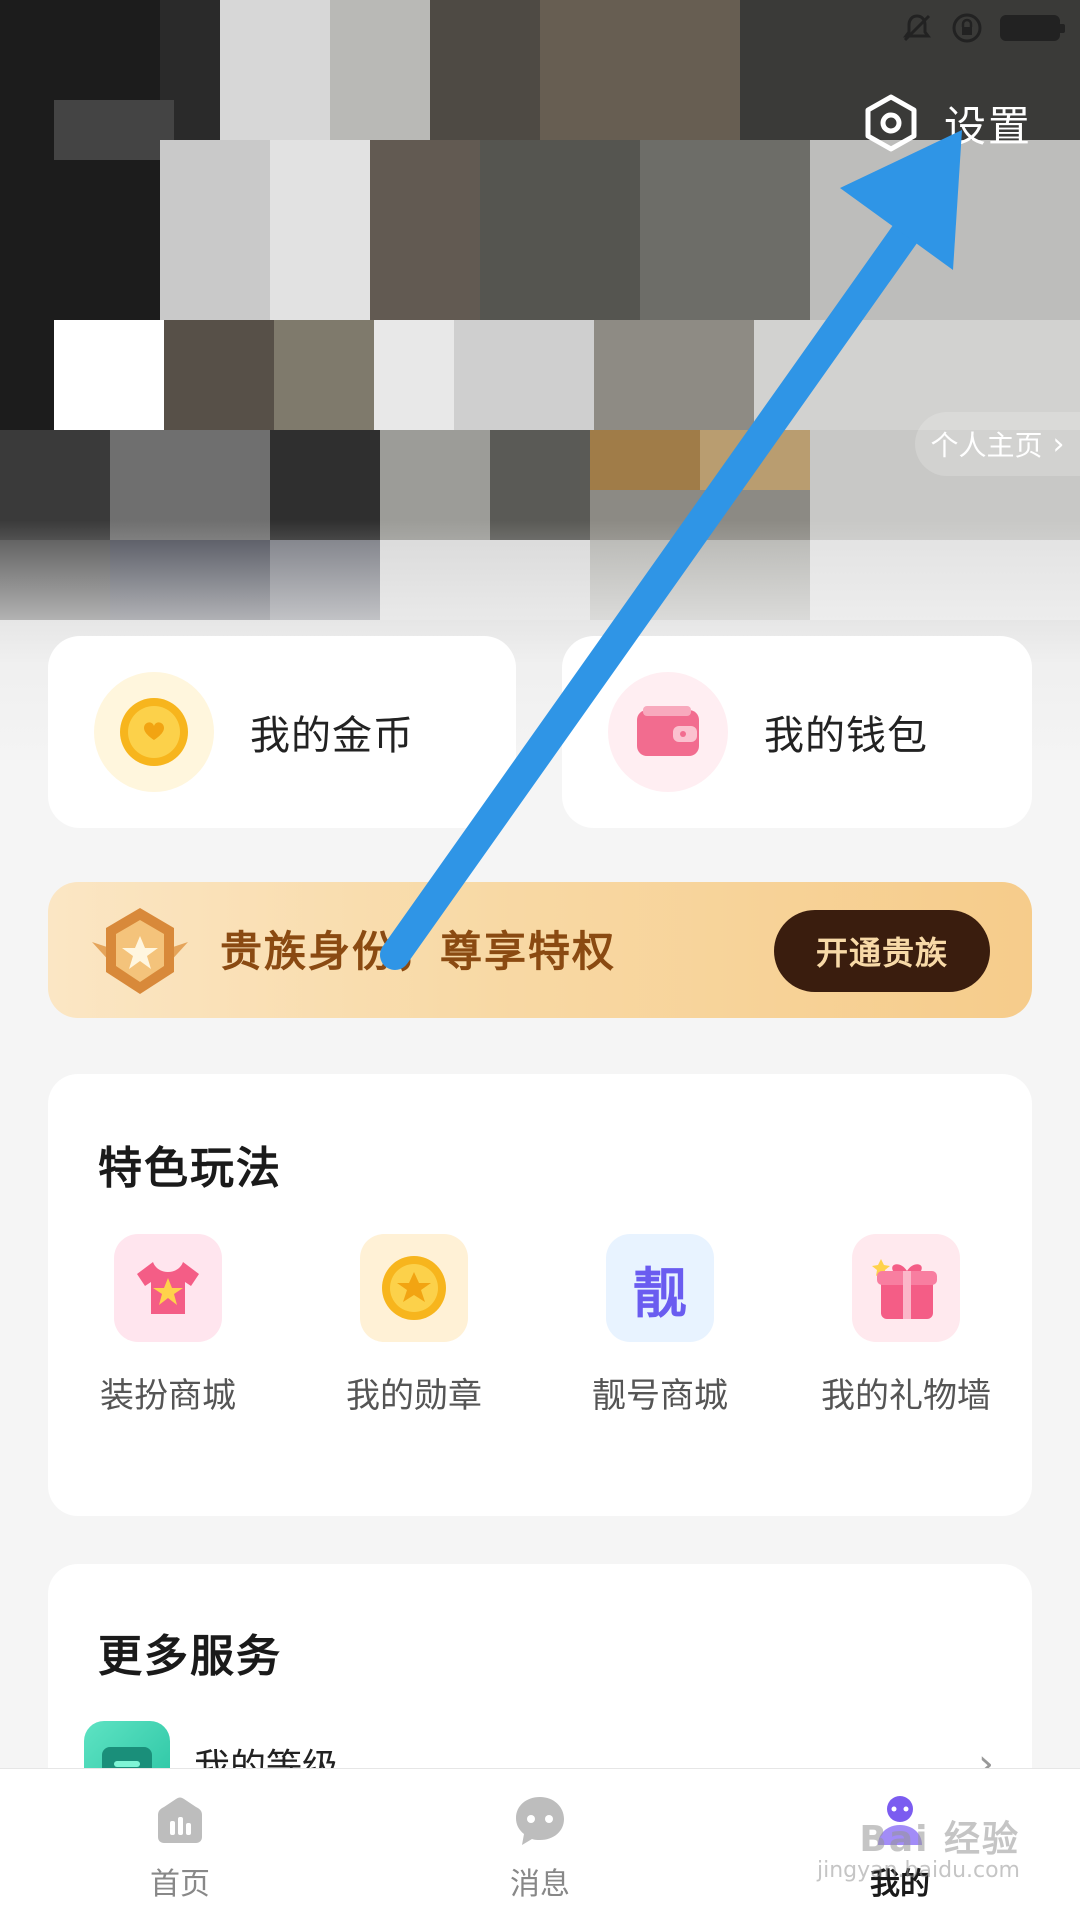 The width and height of the screenshot is (1080, 1920). What do you see at coordinates (540, 1853) in the screenshot?
I see `tab-messages: 消息` at bounding box center [540, 1853].